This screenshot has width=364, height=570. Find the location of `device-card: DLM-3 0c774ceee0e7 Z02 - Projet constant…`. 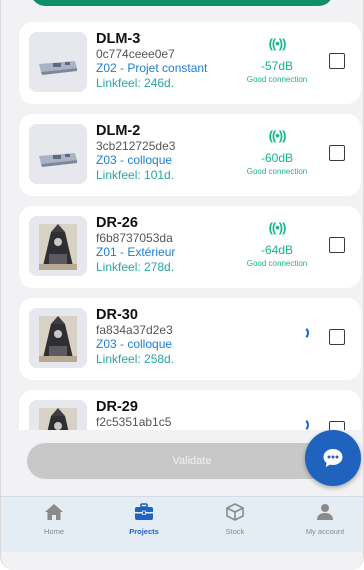

device-card: DLM-3 0c774ceee0e7 Z02 - Projet constant… is located at coordinates (190, 63).